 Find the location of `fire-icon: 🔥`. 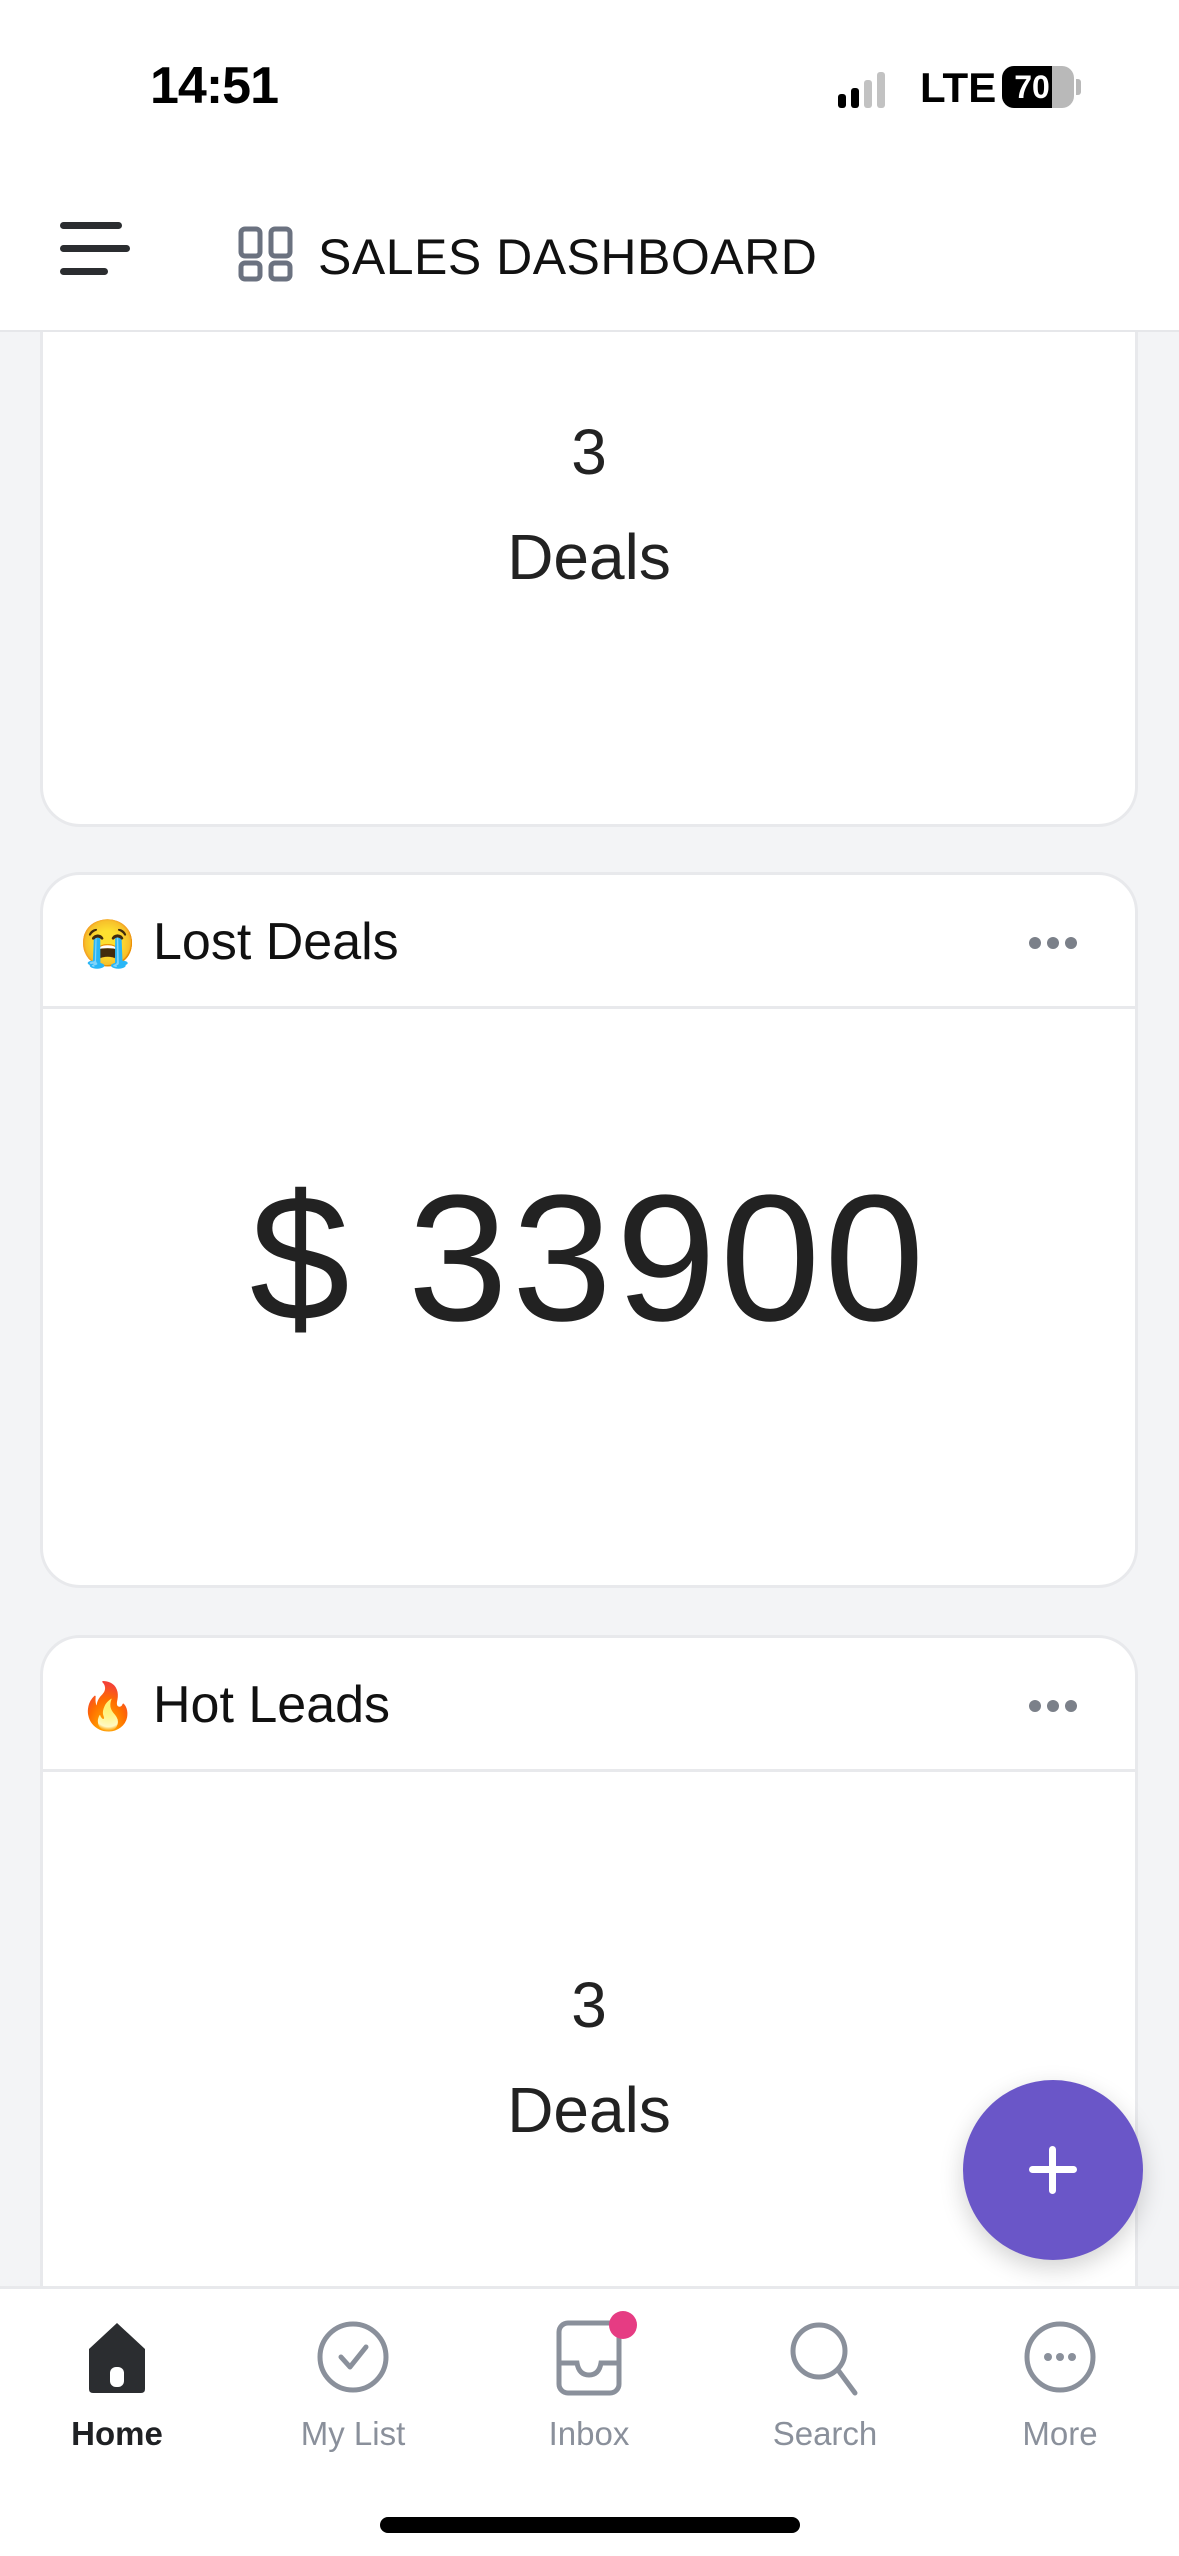

fire-icon: 🔥 is located at coordinates (108, 1706).